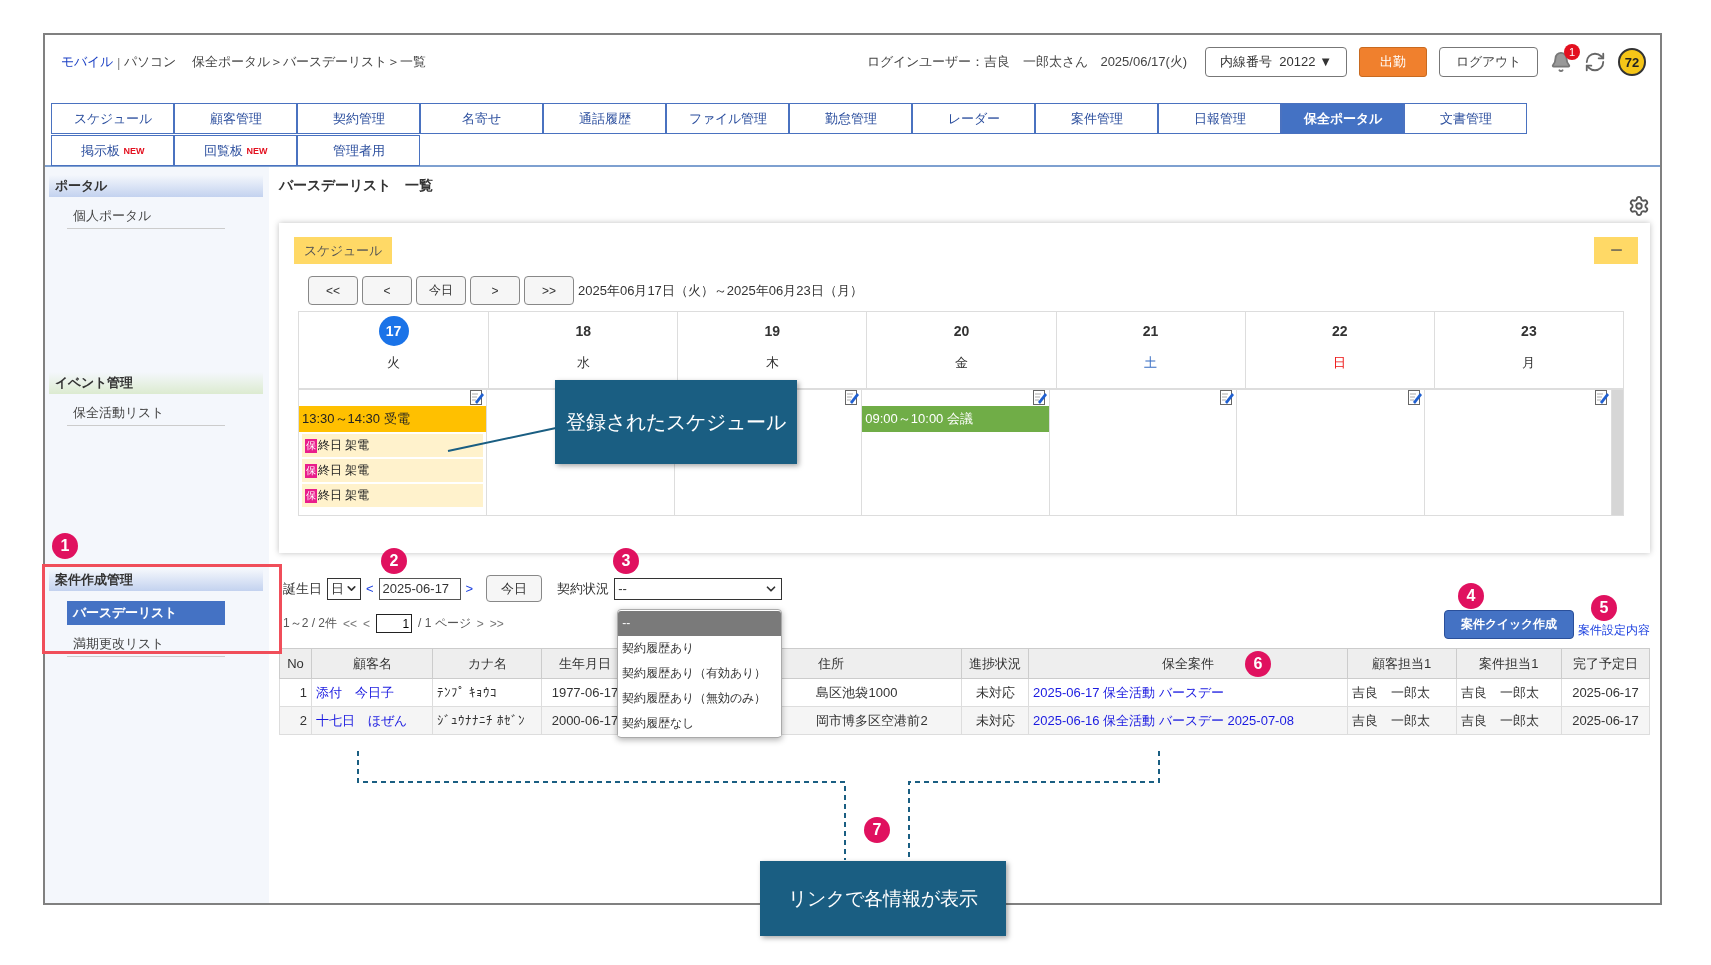  Describe the element at coordinates (146, 216) in the screenshot. I see `sidebar-item: 個人ポータル` at that location.